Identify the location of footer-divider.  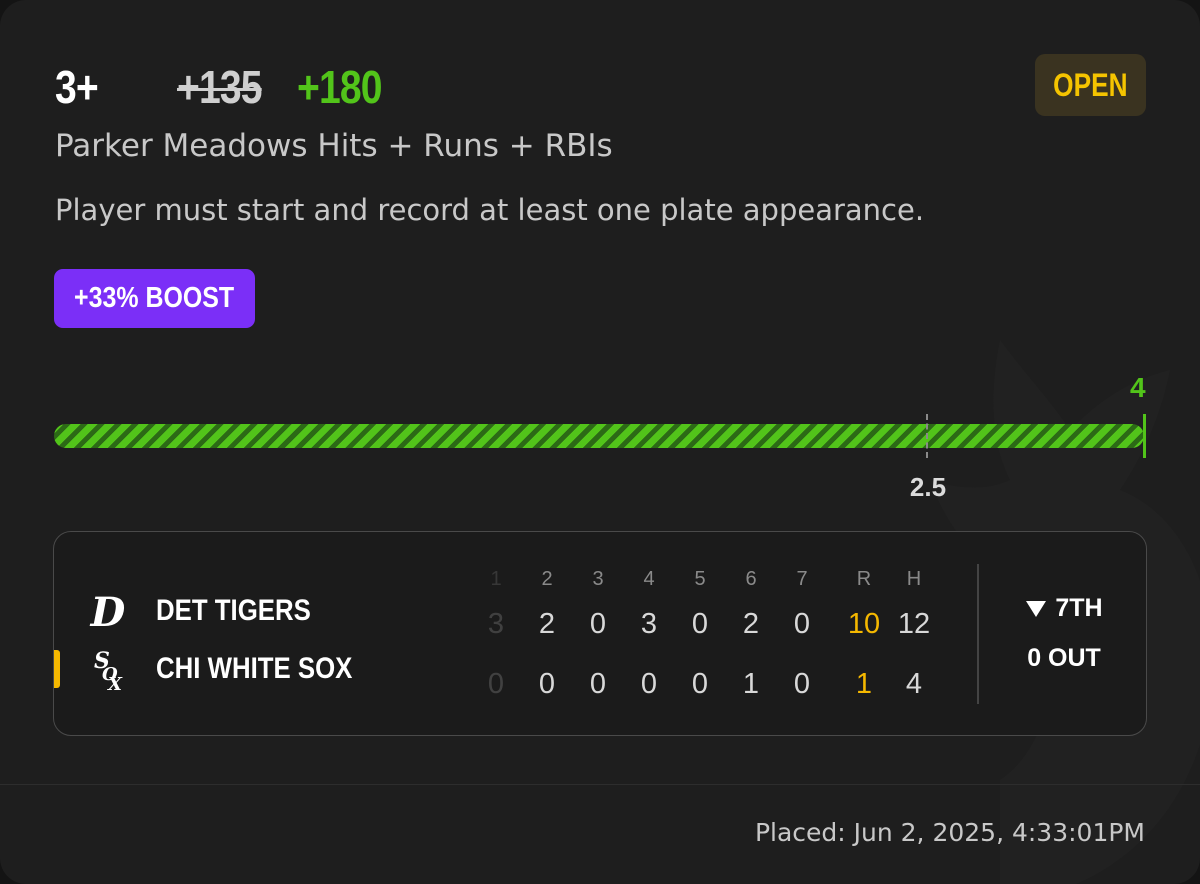
(600, 784).